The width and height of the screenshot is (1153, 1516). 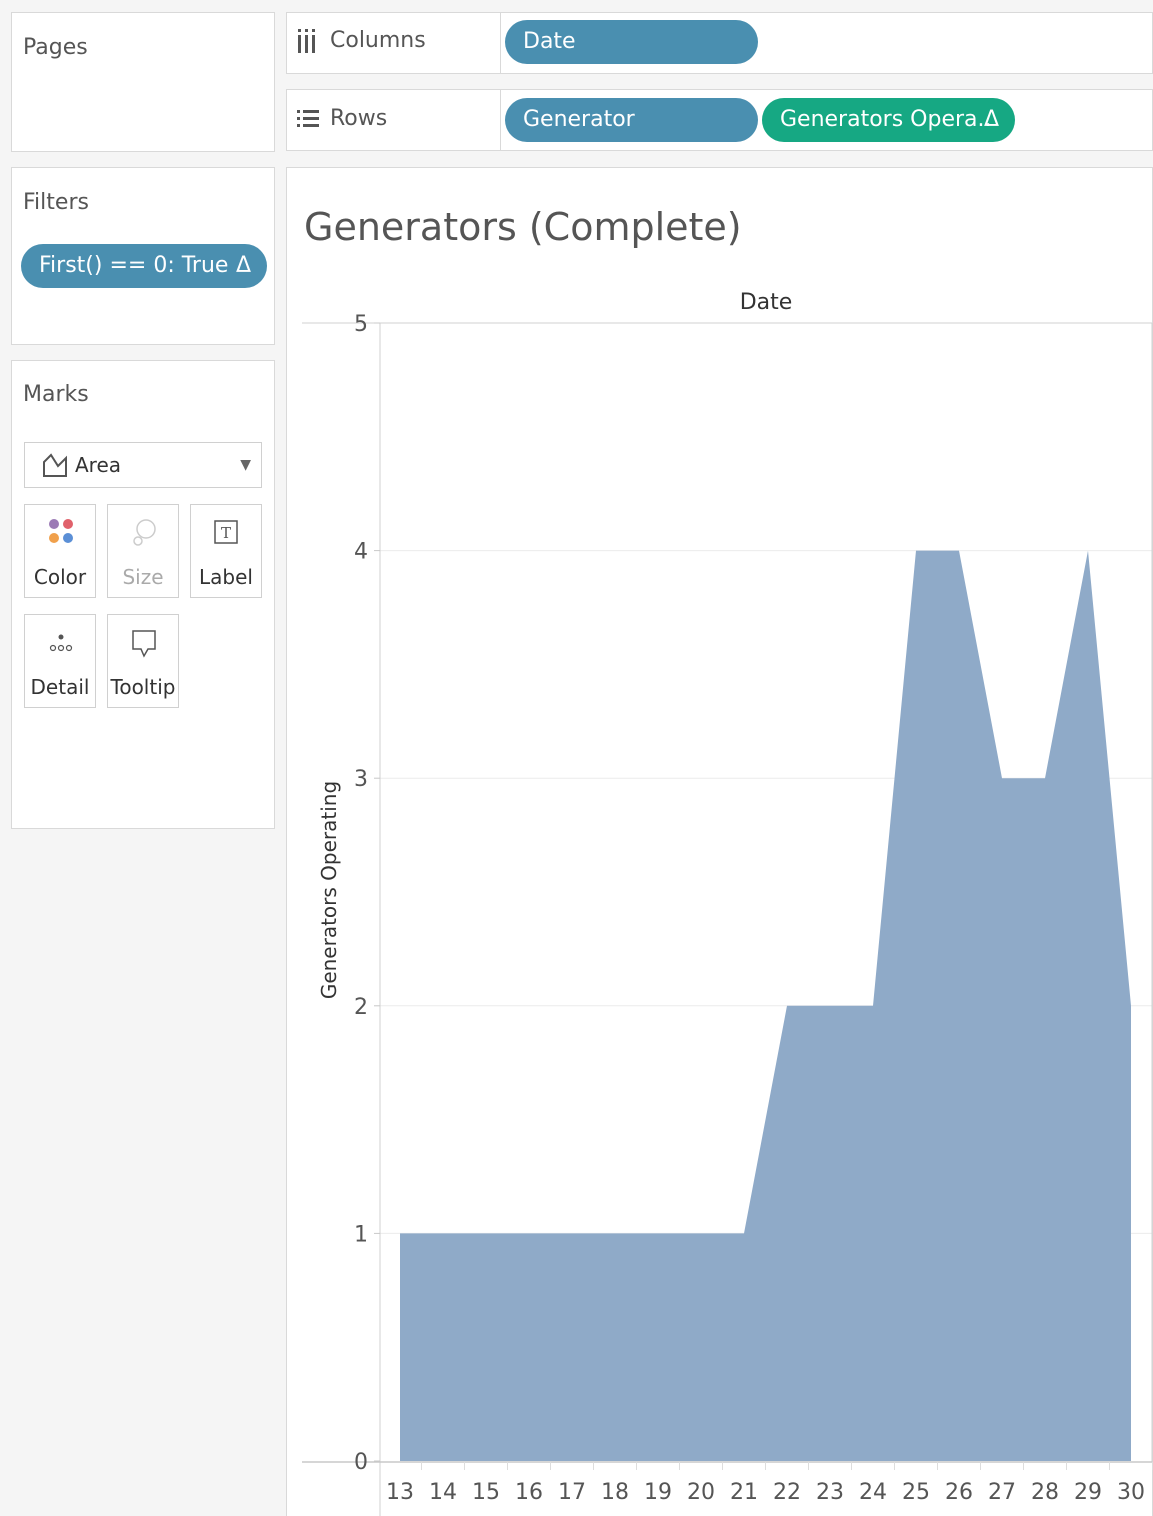 I want to click on x-tick-label: 27, so click(x=1002, y=1492).